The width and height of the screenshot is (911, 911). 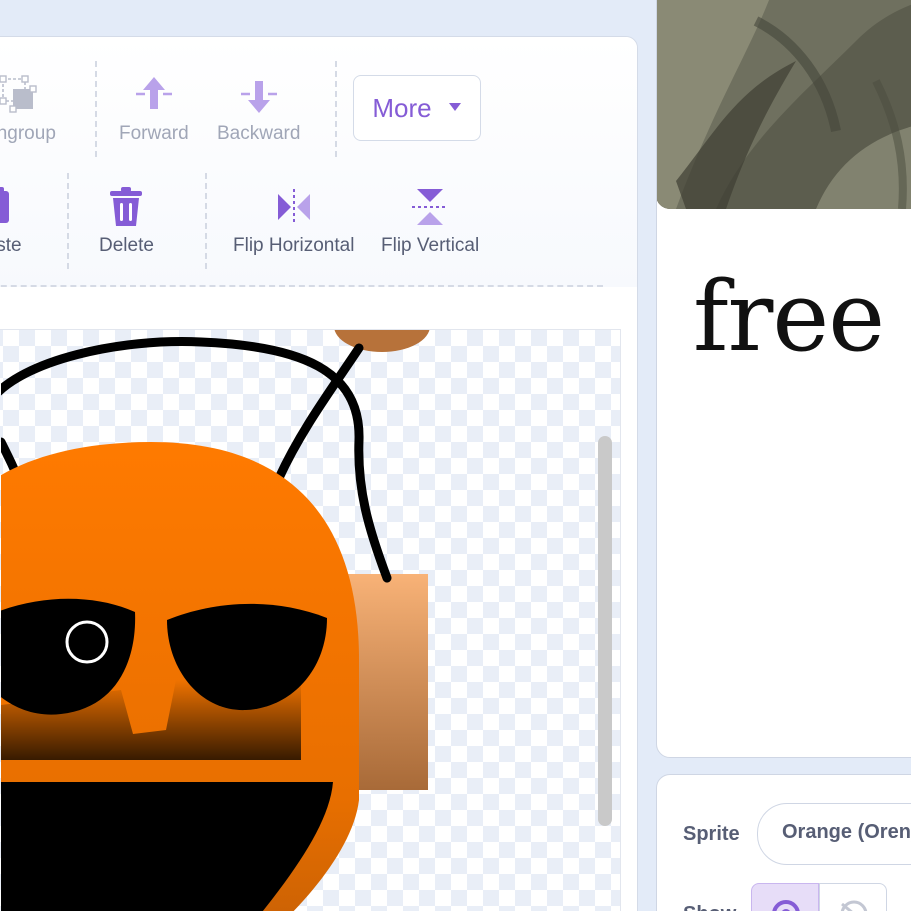 What do you see at coordinates (154, 133) in the screenshot?
I see `forward-label: Forward` at bounding box center [154, 133].